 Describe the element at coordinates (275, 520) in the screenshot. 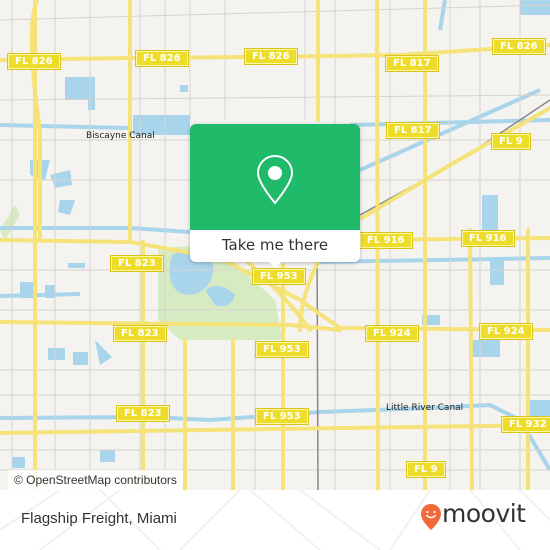

I see `footer: Flagship Freight, Miami moovit` at that location.